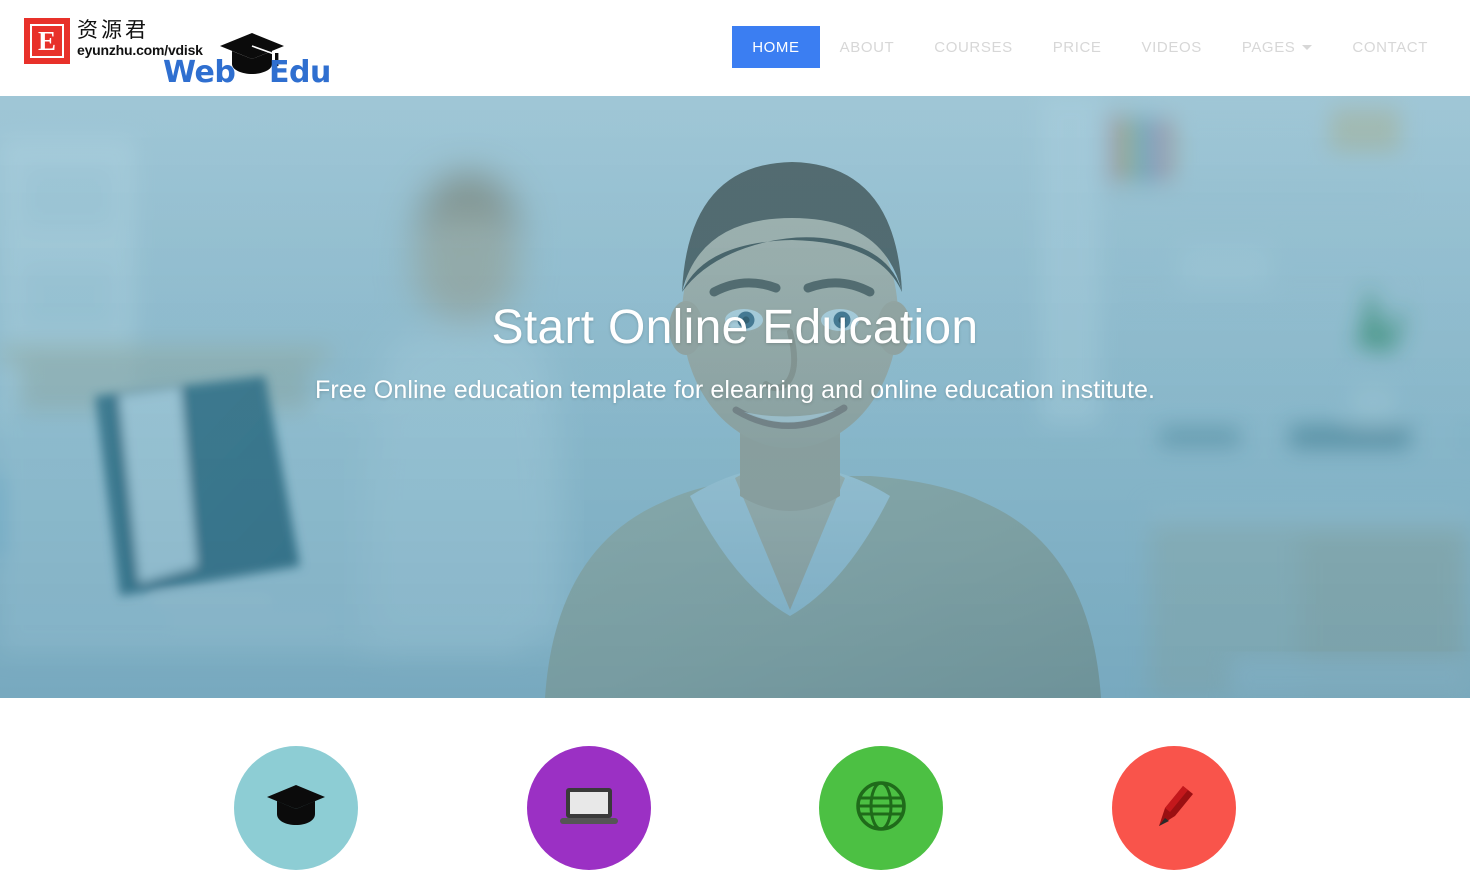 The width and height of the screenshot is (1470, 870). What do you see at coordinates (253, 61) in the screenshot?
I see `site-logo: Web Edu` at bounding box center [253, 61].